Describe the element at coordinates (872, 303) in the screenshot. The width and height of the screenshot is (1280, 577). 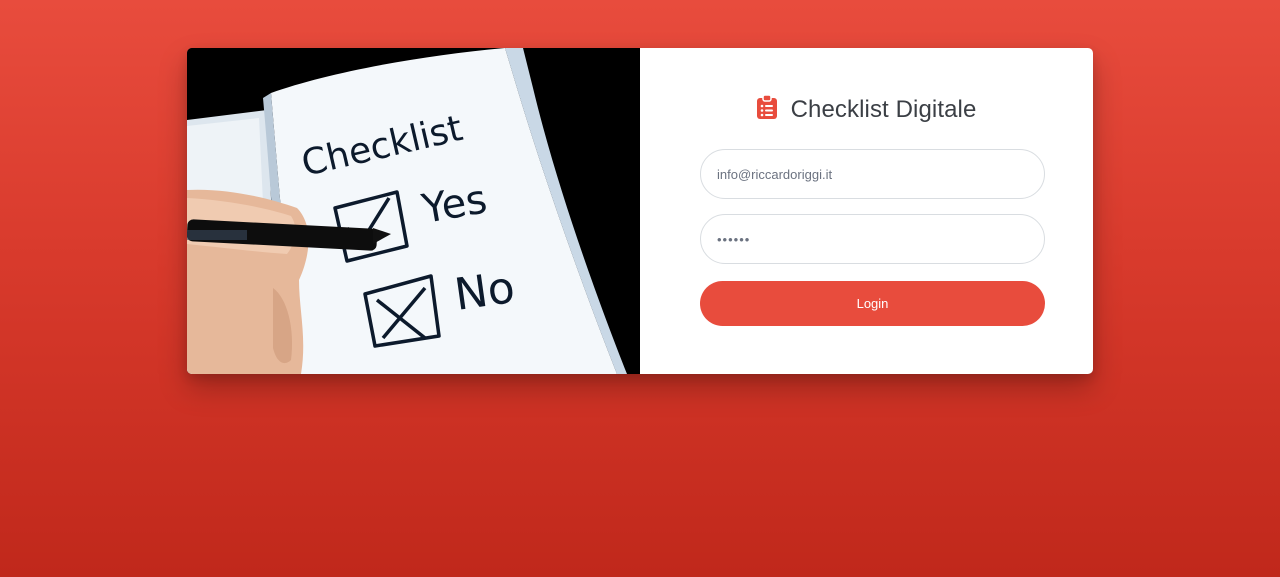
I see `login-button: Login` at that location.